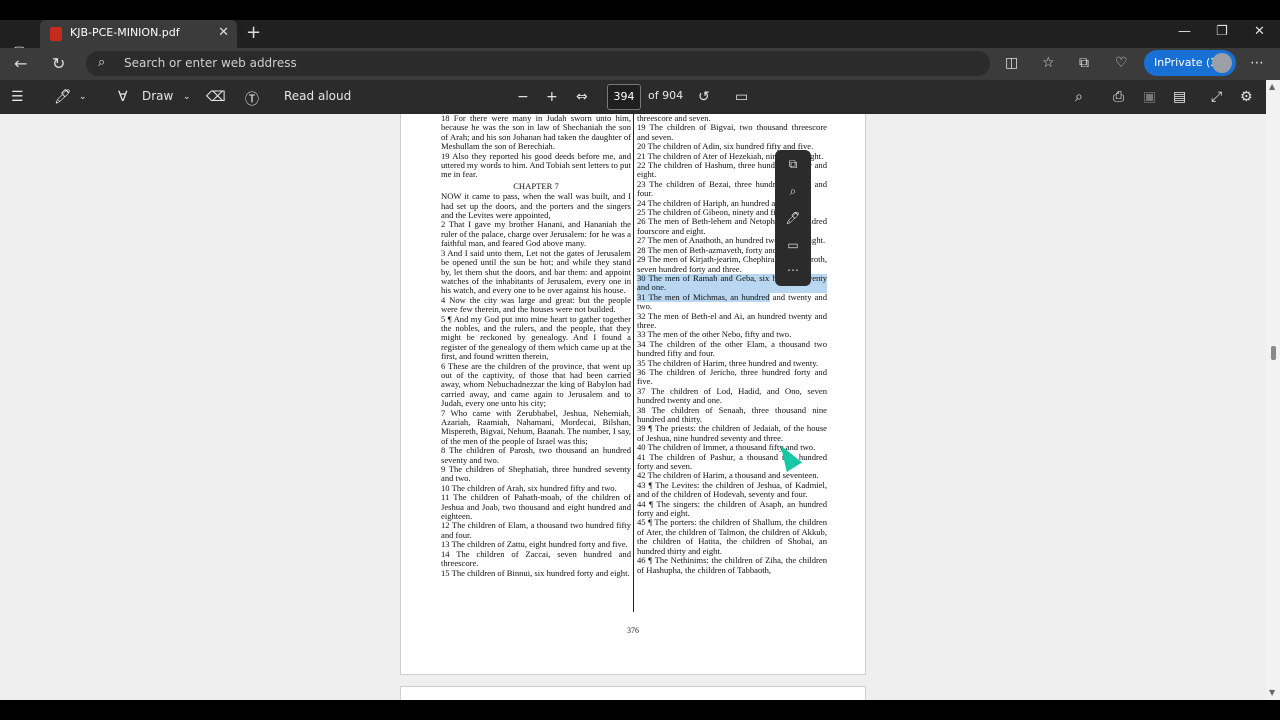 This screenshot has width=1280, height=720. Describe the element at coordinates (1272, 692) in the screenshot. I see `scroll-down-icon: ▼` at that location.